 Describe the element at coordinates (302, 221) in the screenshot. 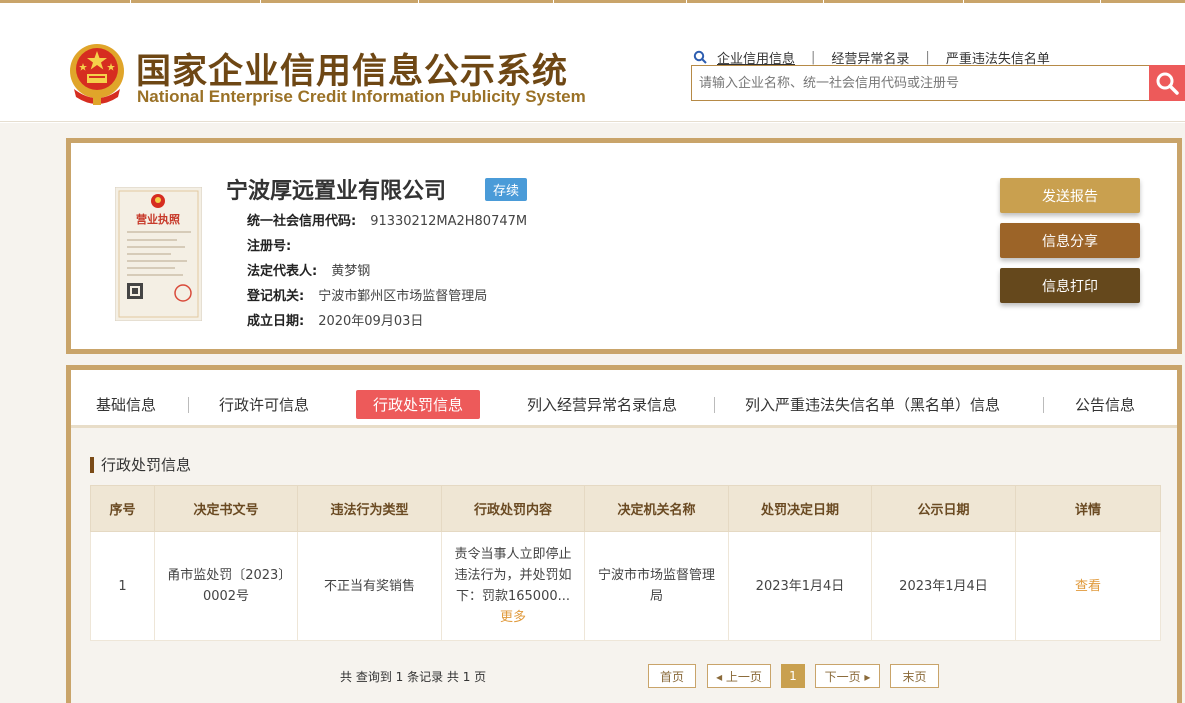

I see `info-label: 统一社会信用代码:` at that location.